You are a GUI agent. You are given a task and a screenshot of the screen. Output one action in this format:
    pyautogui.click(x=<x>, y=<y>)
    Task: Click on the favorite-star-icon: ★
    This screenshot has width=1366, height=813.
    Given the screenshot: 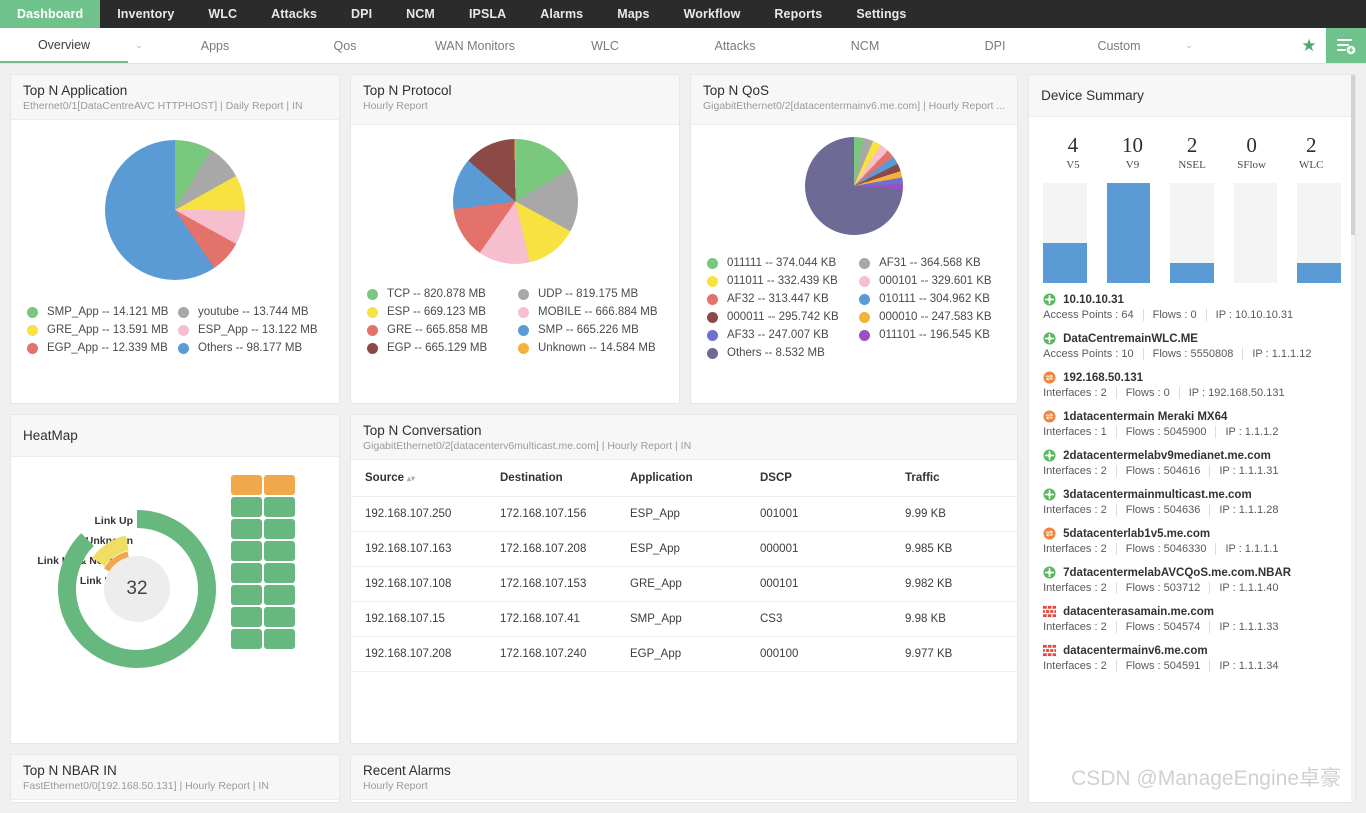 What is the action you would take?
    pyautogui.click(x=1309, y=45)
    